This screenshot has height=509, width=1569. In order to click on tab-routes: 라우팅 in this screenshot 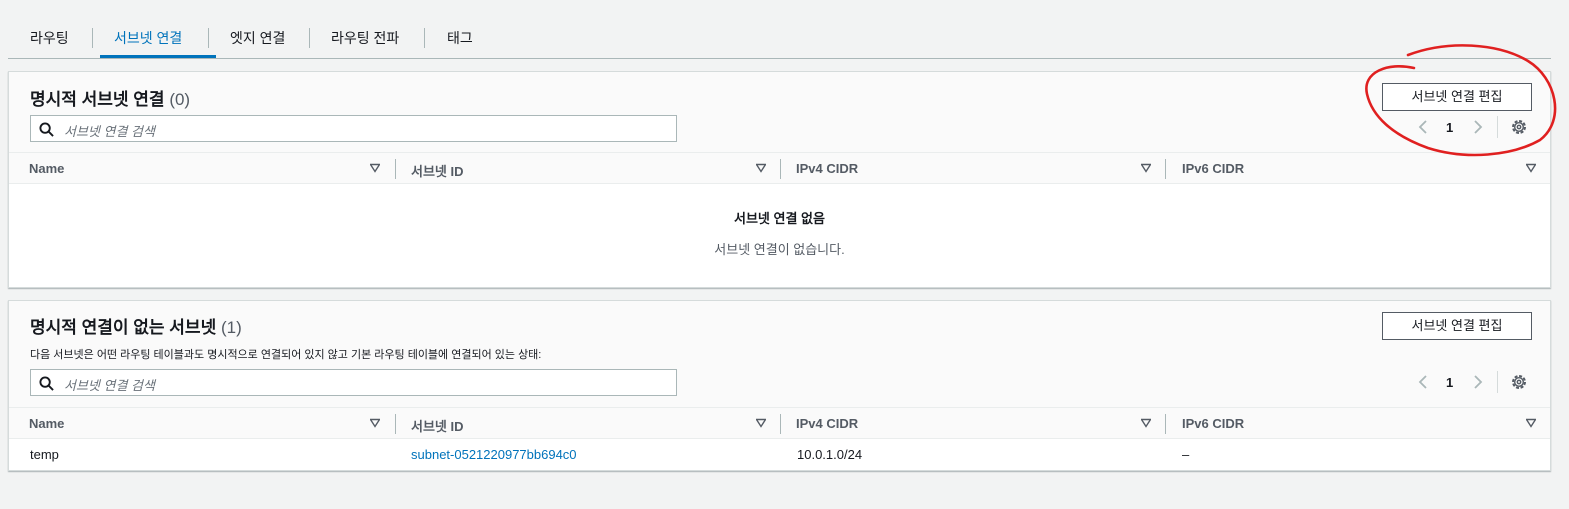, I will do `click(49, 43)`.